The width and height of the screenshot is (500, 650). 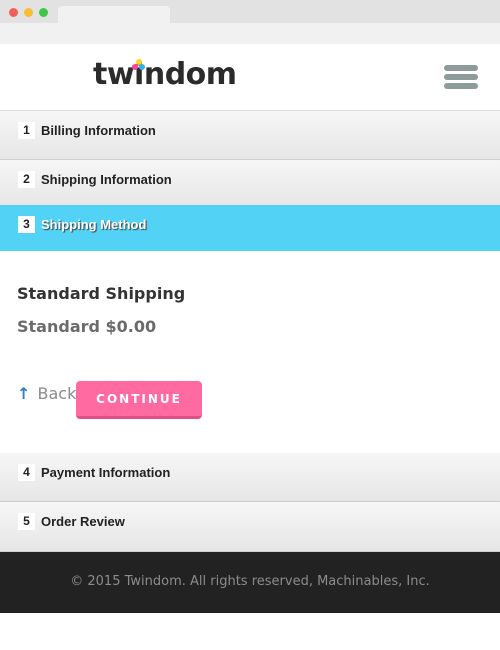 What do you see at coordinates (250, 77) in the screenshot?
I see `site-header` at bounding box center [250, 77].